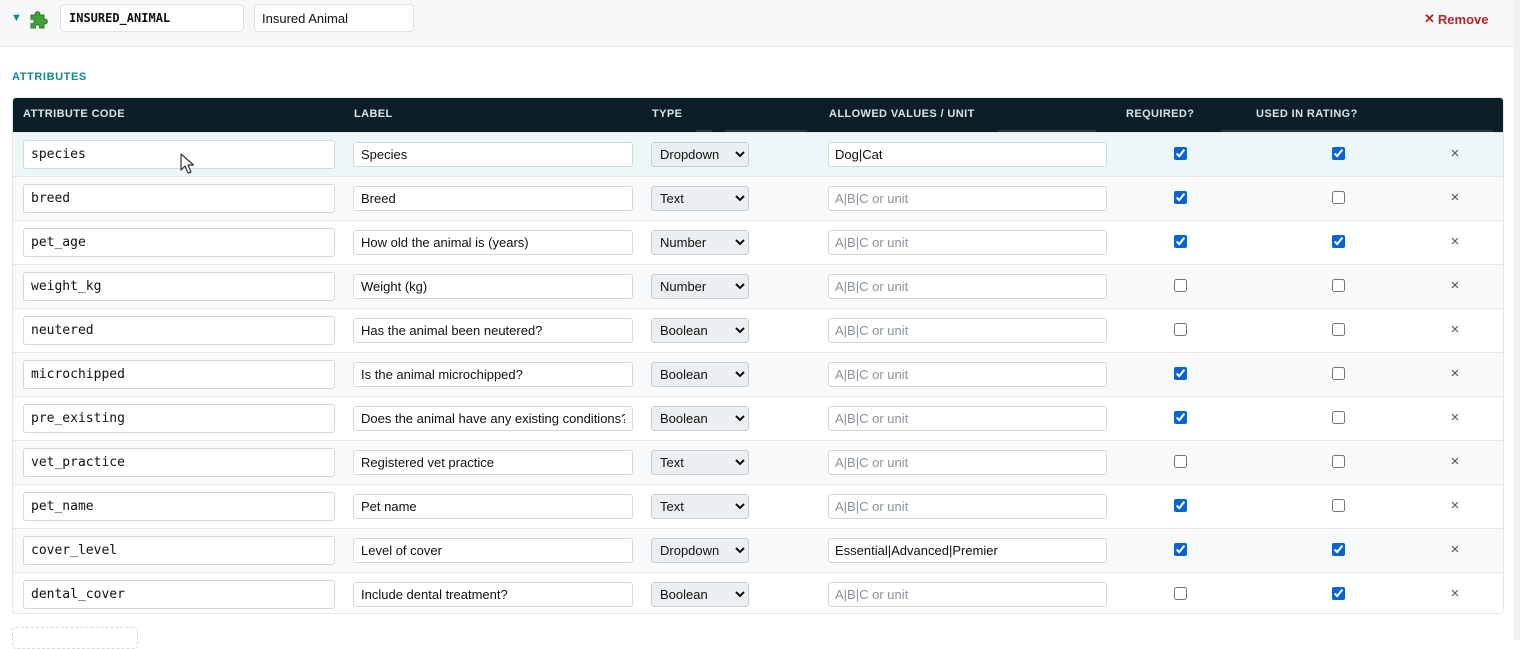 The image size is (1520, 649). I want to click on section-title: ATTRIBUTES, so click(49, 77).